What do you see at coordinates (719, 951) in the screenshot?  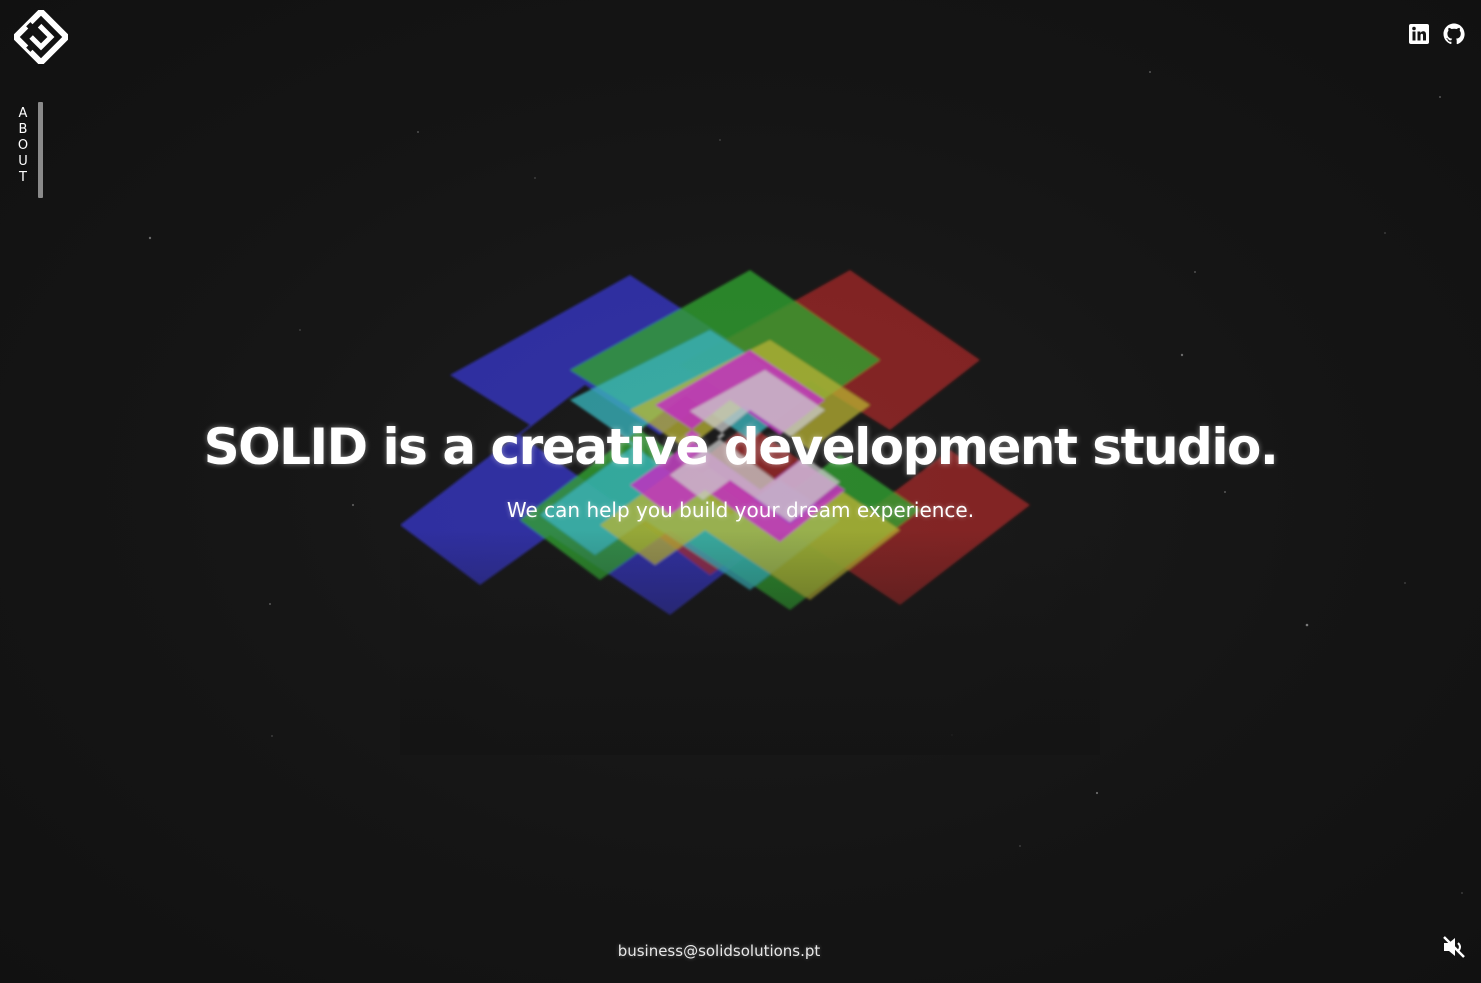 I see `contact-email-link: business@solidsolutions.pt` at bounding box center [719, 951].